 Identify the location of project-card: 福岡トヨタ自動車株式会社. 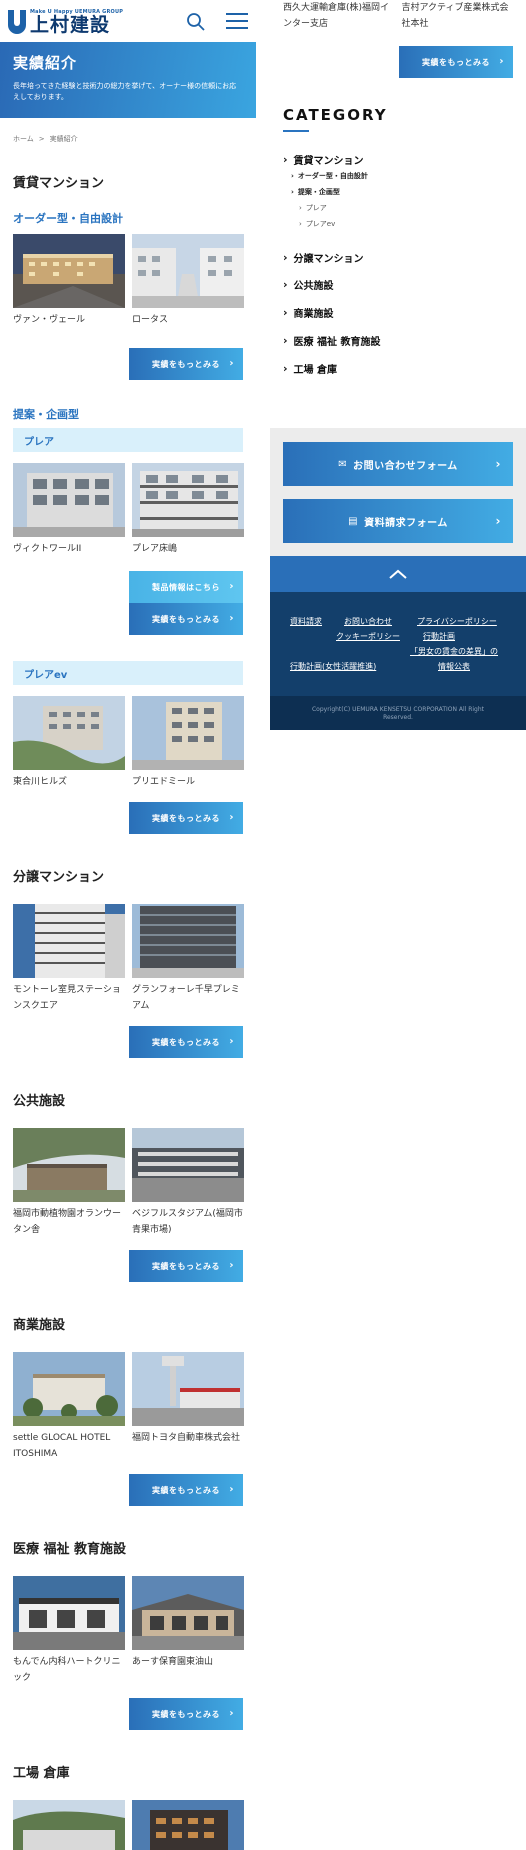
(188, 1407).